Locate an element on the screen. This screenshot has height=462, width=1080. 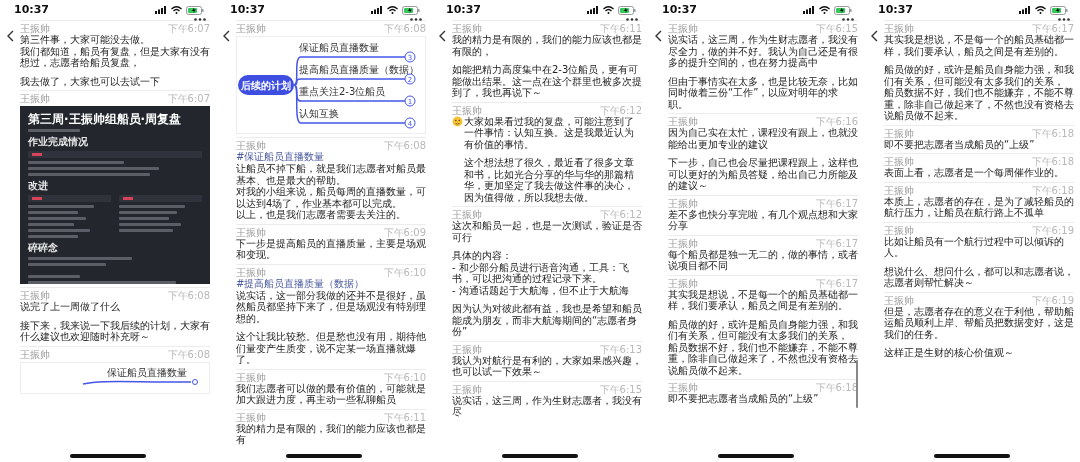
mindmap-center-node: 后续的计划 is located at coordinates (266, 85).